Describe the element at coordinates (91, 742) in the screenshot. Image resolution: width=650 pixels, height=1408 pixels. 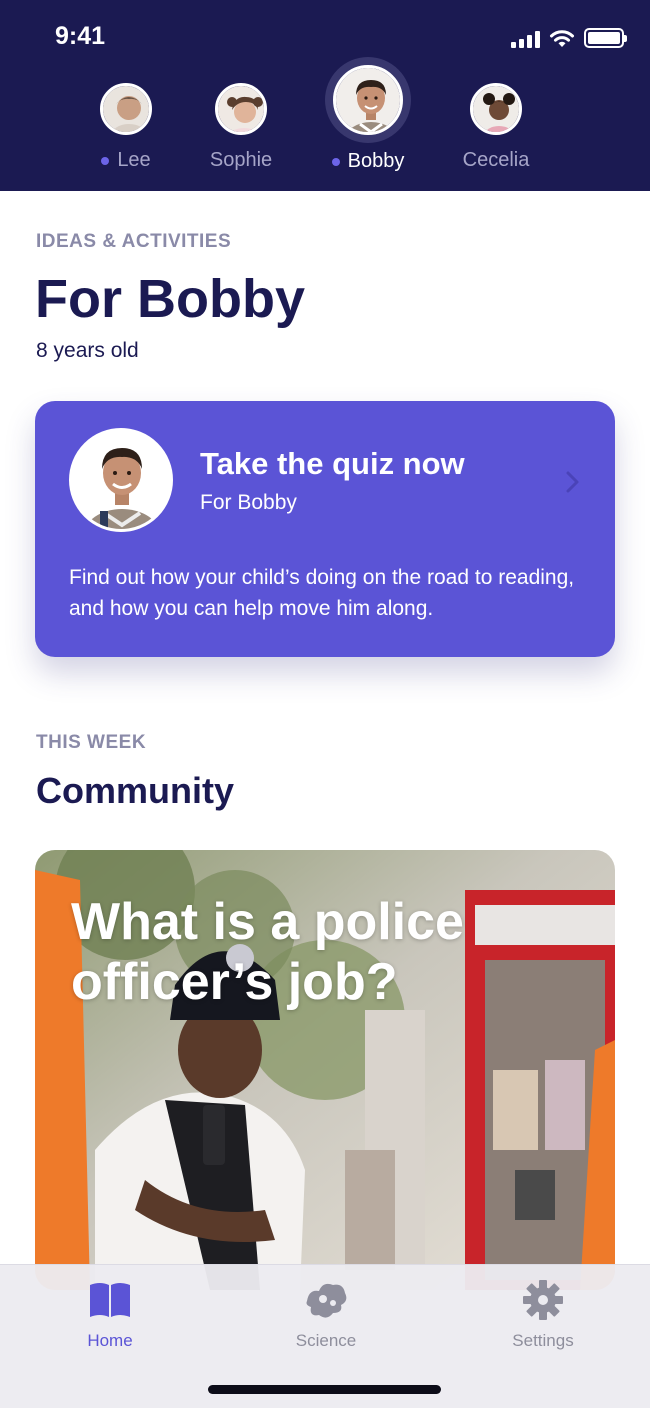
I see `this-week-eyebrow: THIS WEEK` at that location.